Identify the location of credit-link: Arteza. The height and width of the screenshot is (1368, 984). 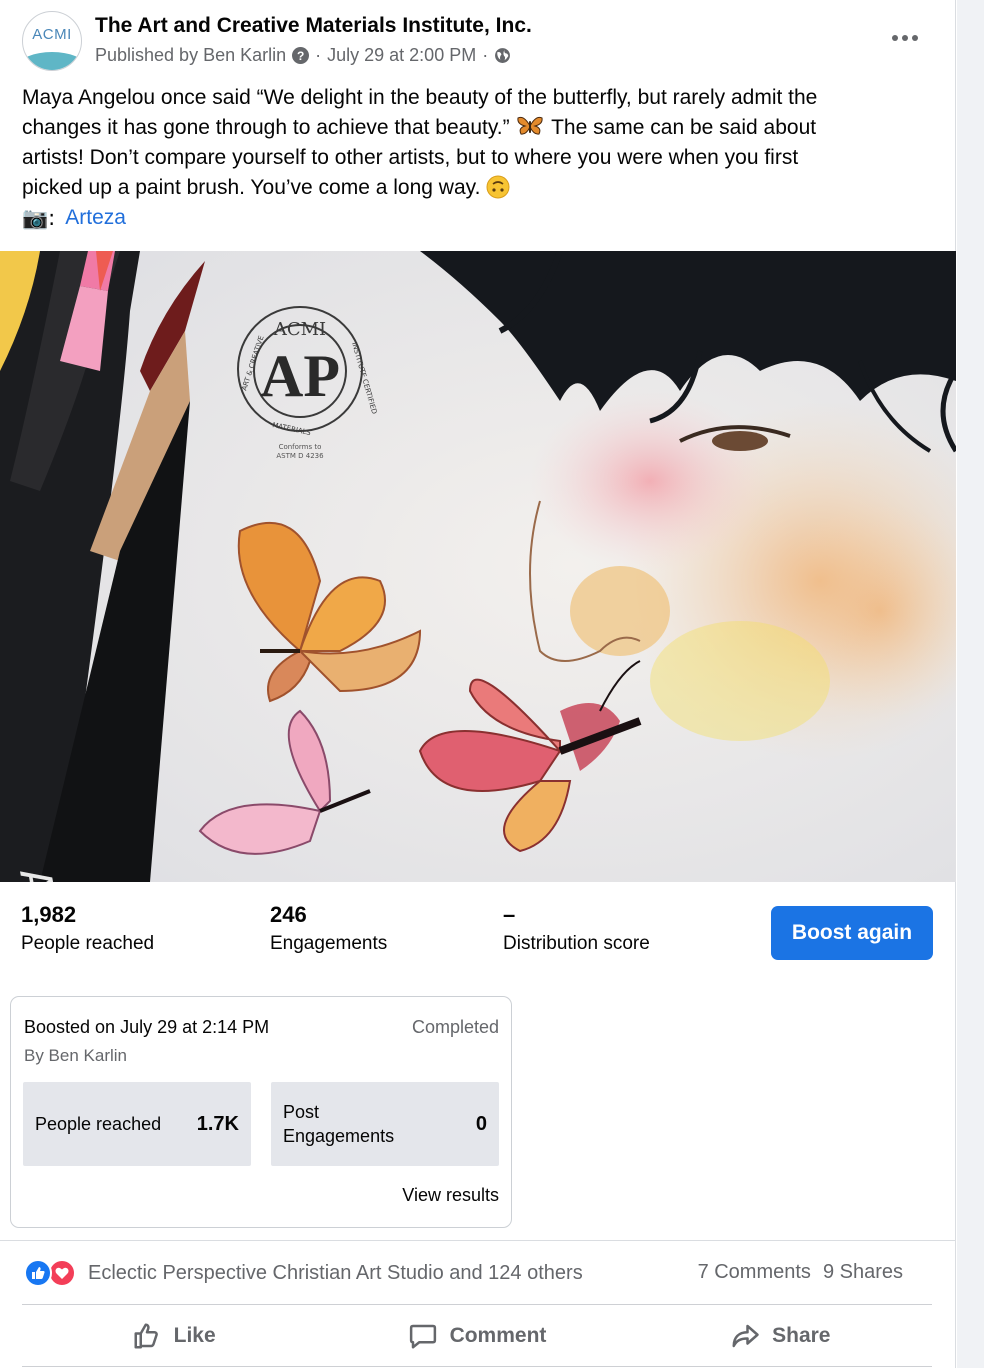
(95, 218).